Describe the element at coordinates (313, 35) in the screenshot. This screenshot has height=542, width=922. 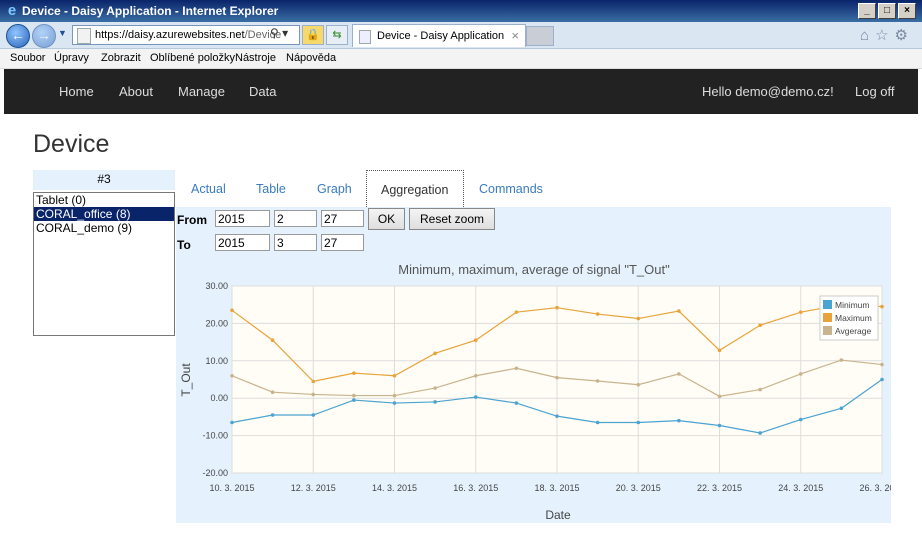
I see `lock-icon: 🔒` at that location.